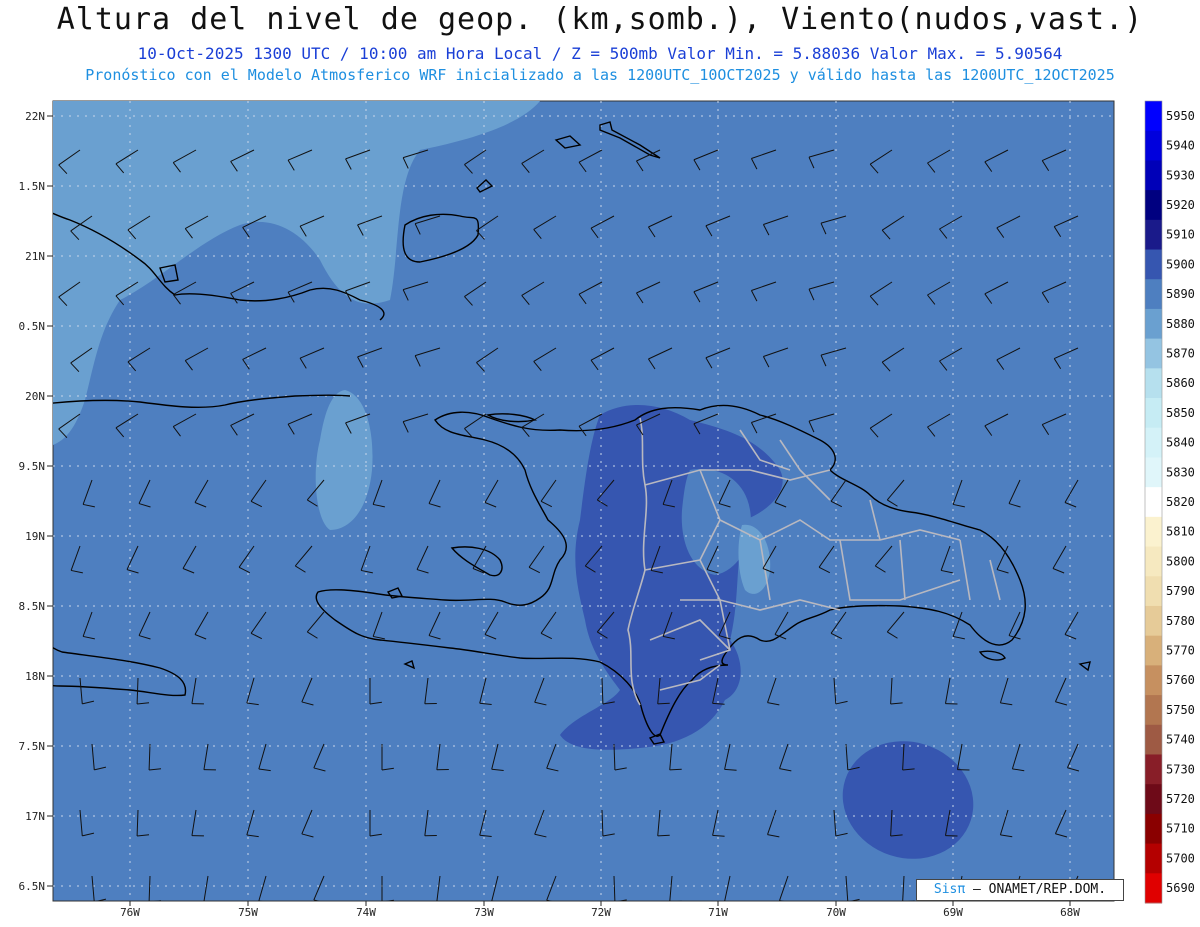 The height and width of the screenshot is (927, 1200). What do you see at coordinates (35, 116) in the screenshot?
I see `lat-label: 22N` at bounding box center [35, 116].